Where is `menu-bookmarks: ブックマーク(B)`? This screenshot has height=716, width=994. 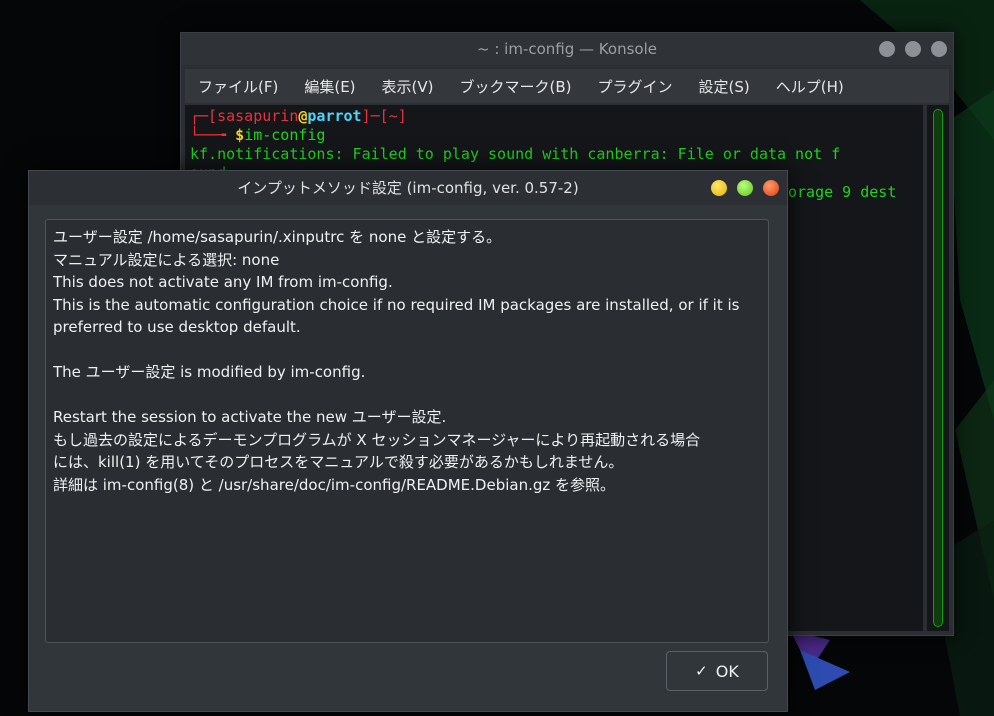 menu-bookmarks: ブックマーク(B) is located at coordinates (516, 86).